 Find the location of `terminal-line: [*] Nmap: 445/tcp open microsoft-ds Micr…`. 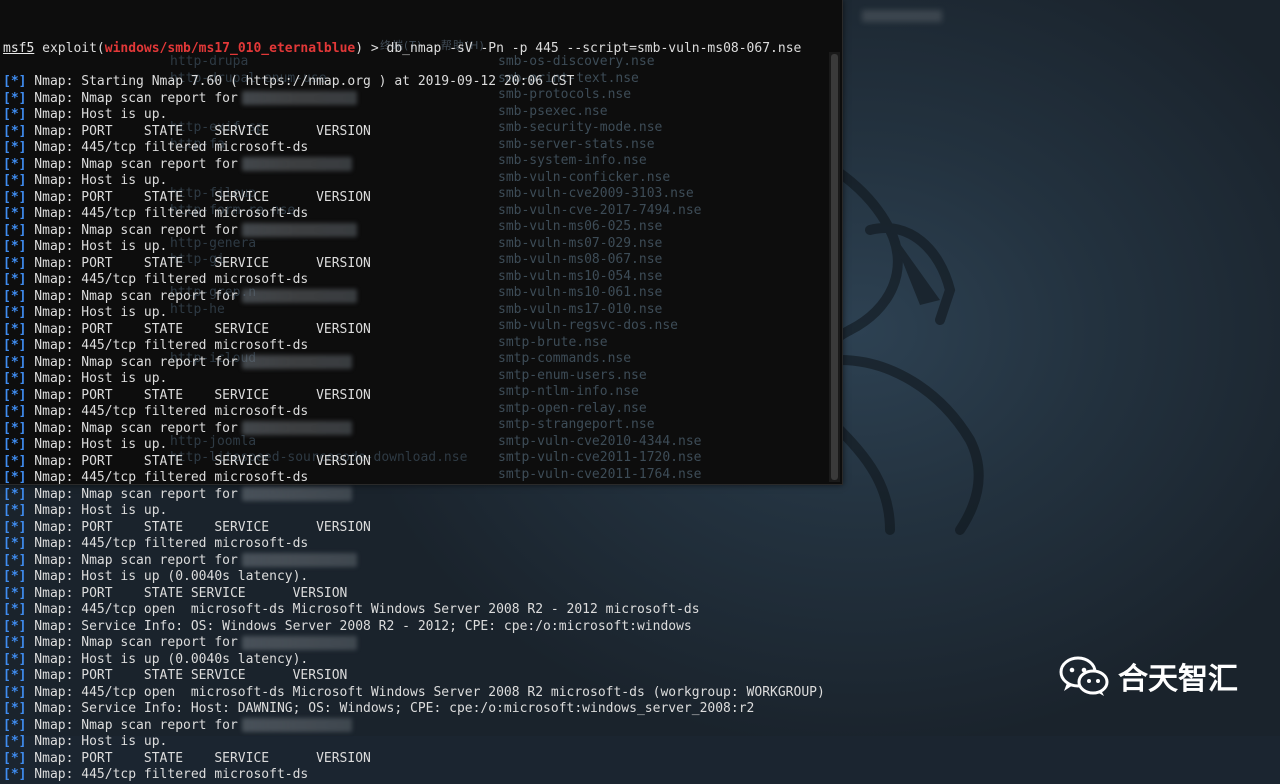

terminal-line: [*] Nmap: 445/tcp open microsoft-ds Micr… is located at coordinates (414, 610).